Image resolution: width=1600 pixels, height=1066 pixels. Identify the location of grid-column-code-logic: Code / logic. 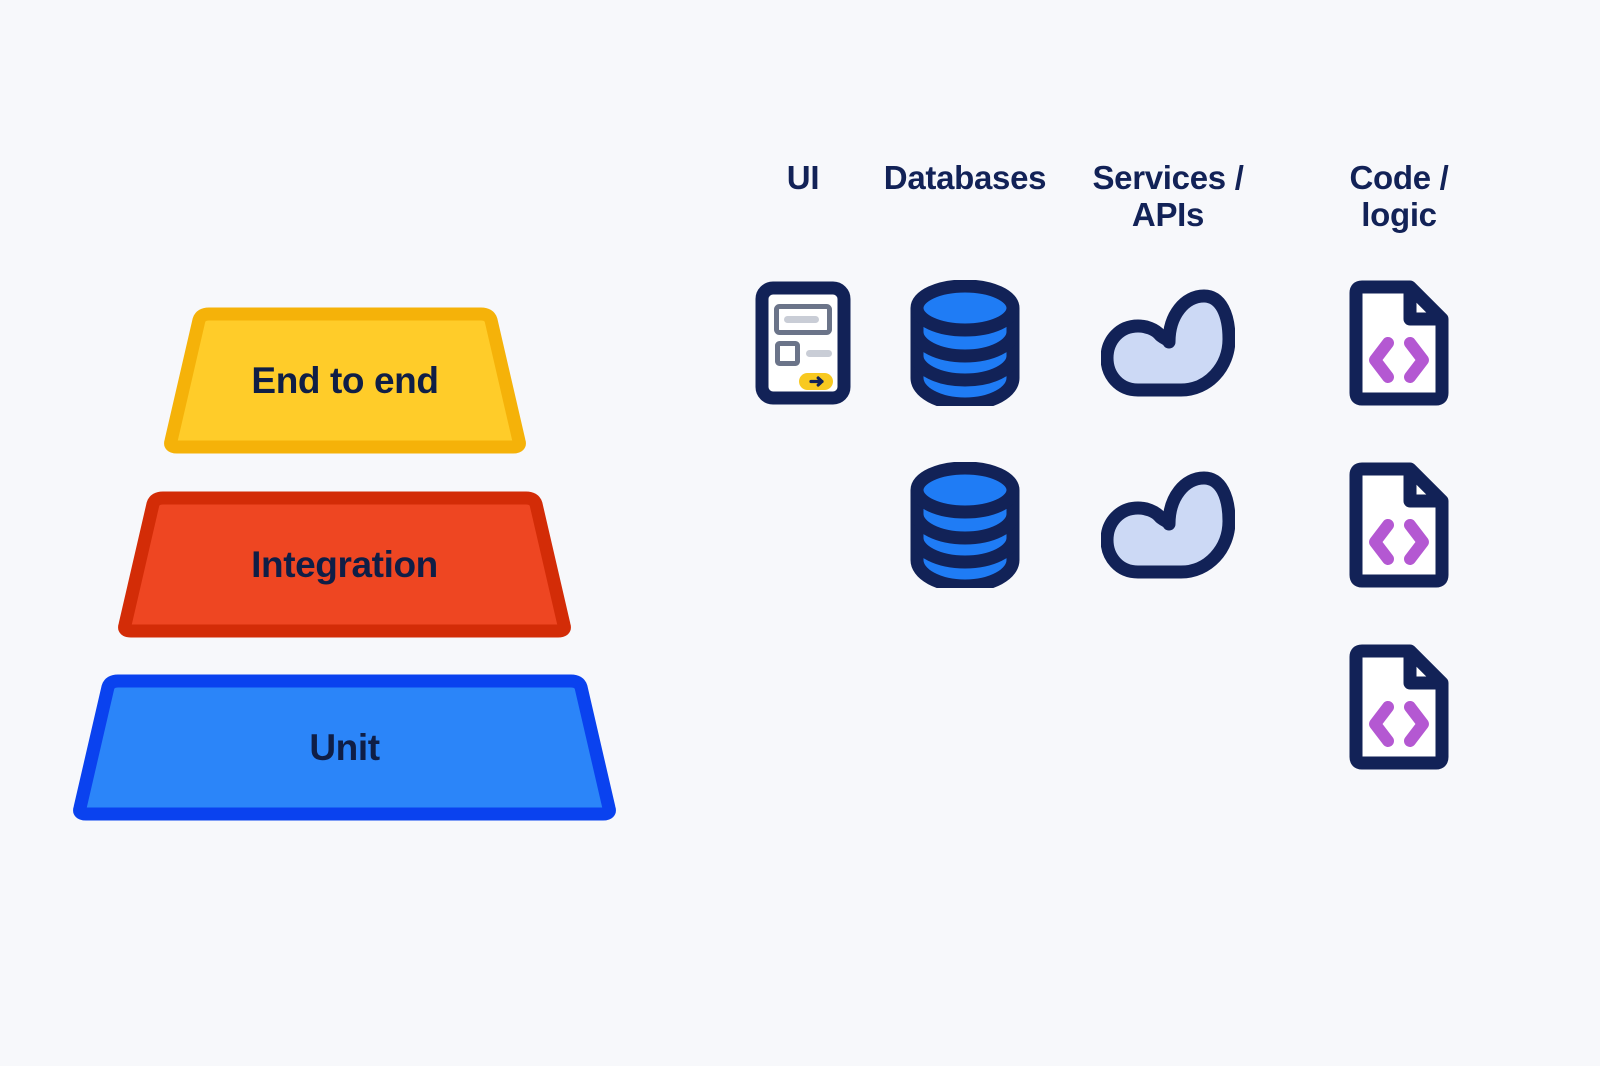
(1399, 478).